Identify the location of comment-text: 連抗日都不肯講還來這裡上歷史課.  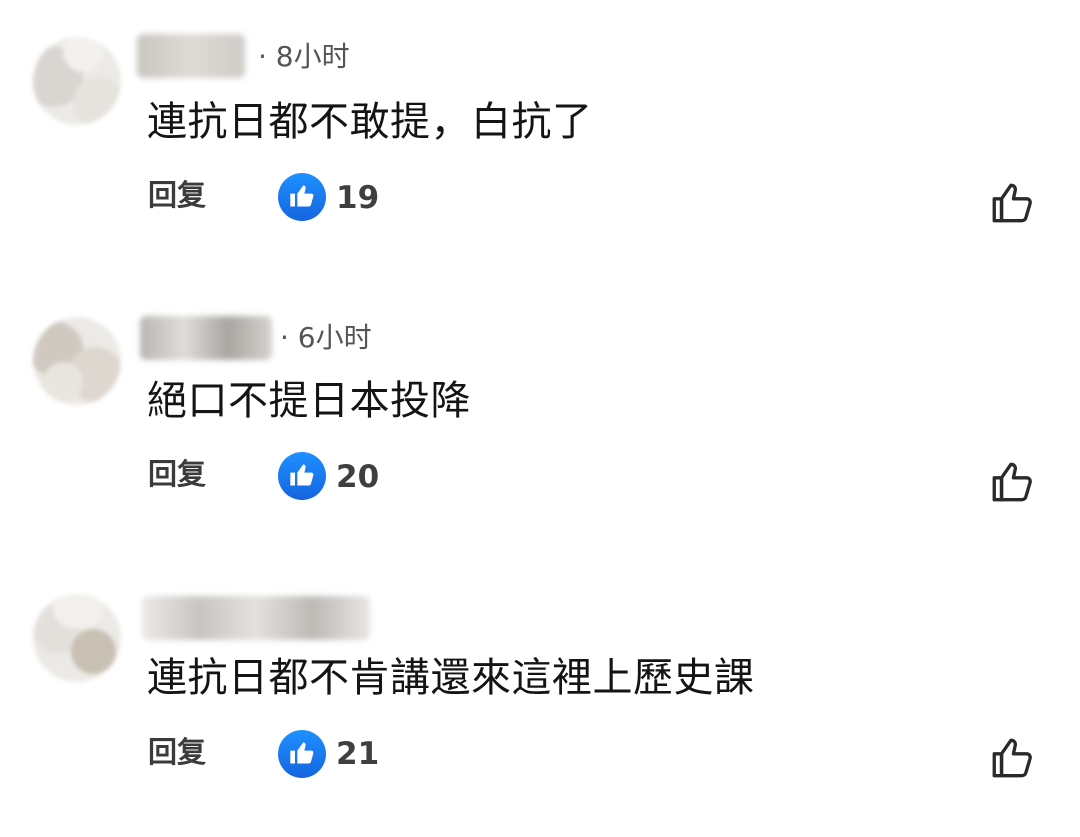
(451, 678).